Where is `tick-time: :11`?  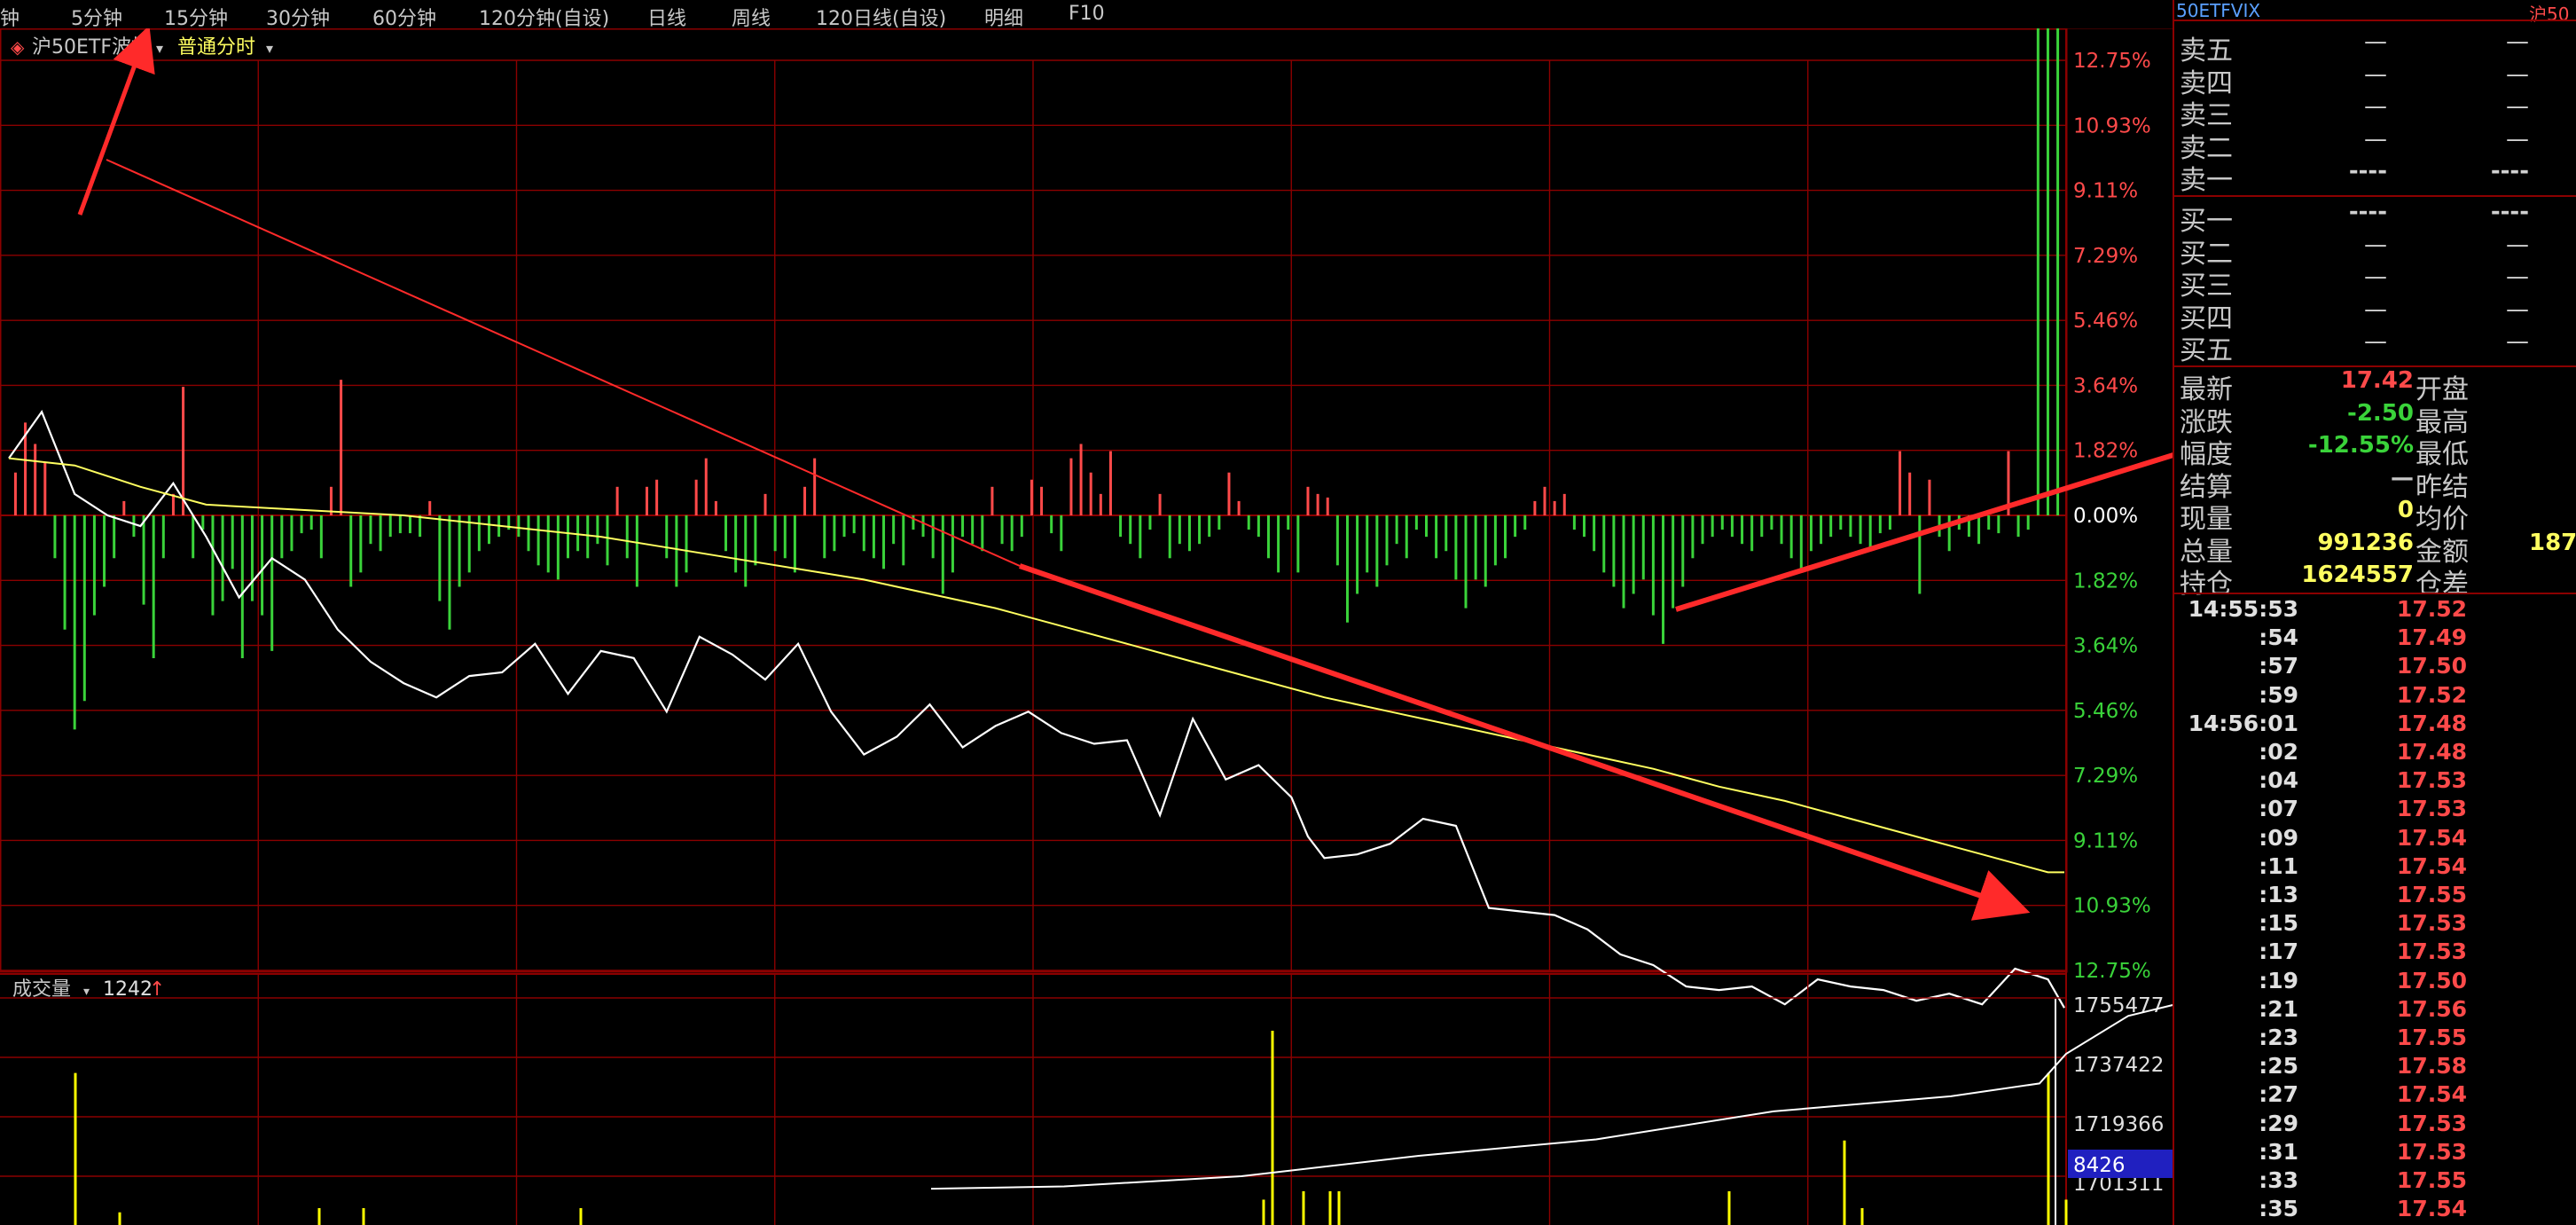
tick-time: :11 is located at coordinates (2278, 865).